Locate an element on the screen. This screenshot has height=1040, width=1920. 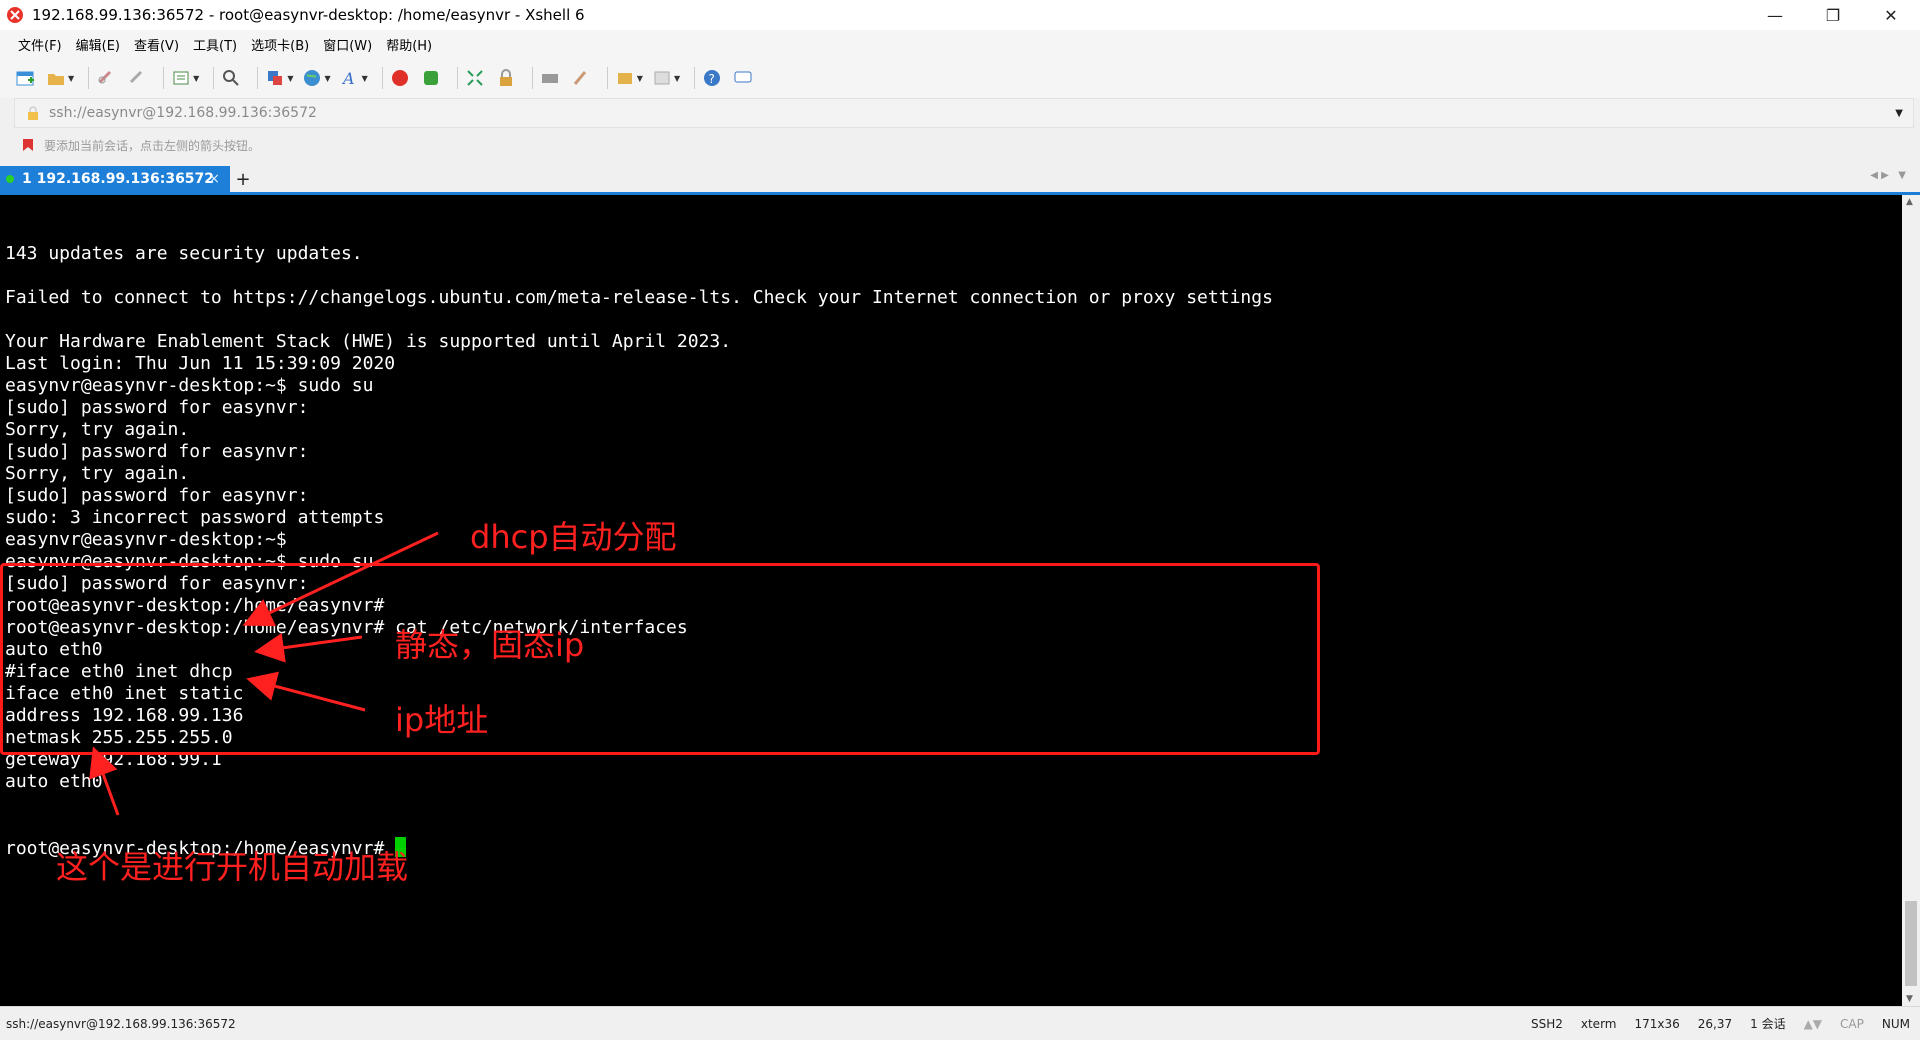
compose-dropdown-icon: ▼ is located at coordinates (640, 78).